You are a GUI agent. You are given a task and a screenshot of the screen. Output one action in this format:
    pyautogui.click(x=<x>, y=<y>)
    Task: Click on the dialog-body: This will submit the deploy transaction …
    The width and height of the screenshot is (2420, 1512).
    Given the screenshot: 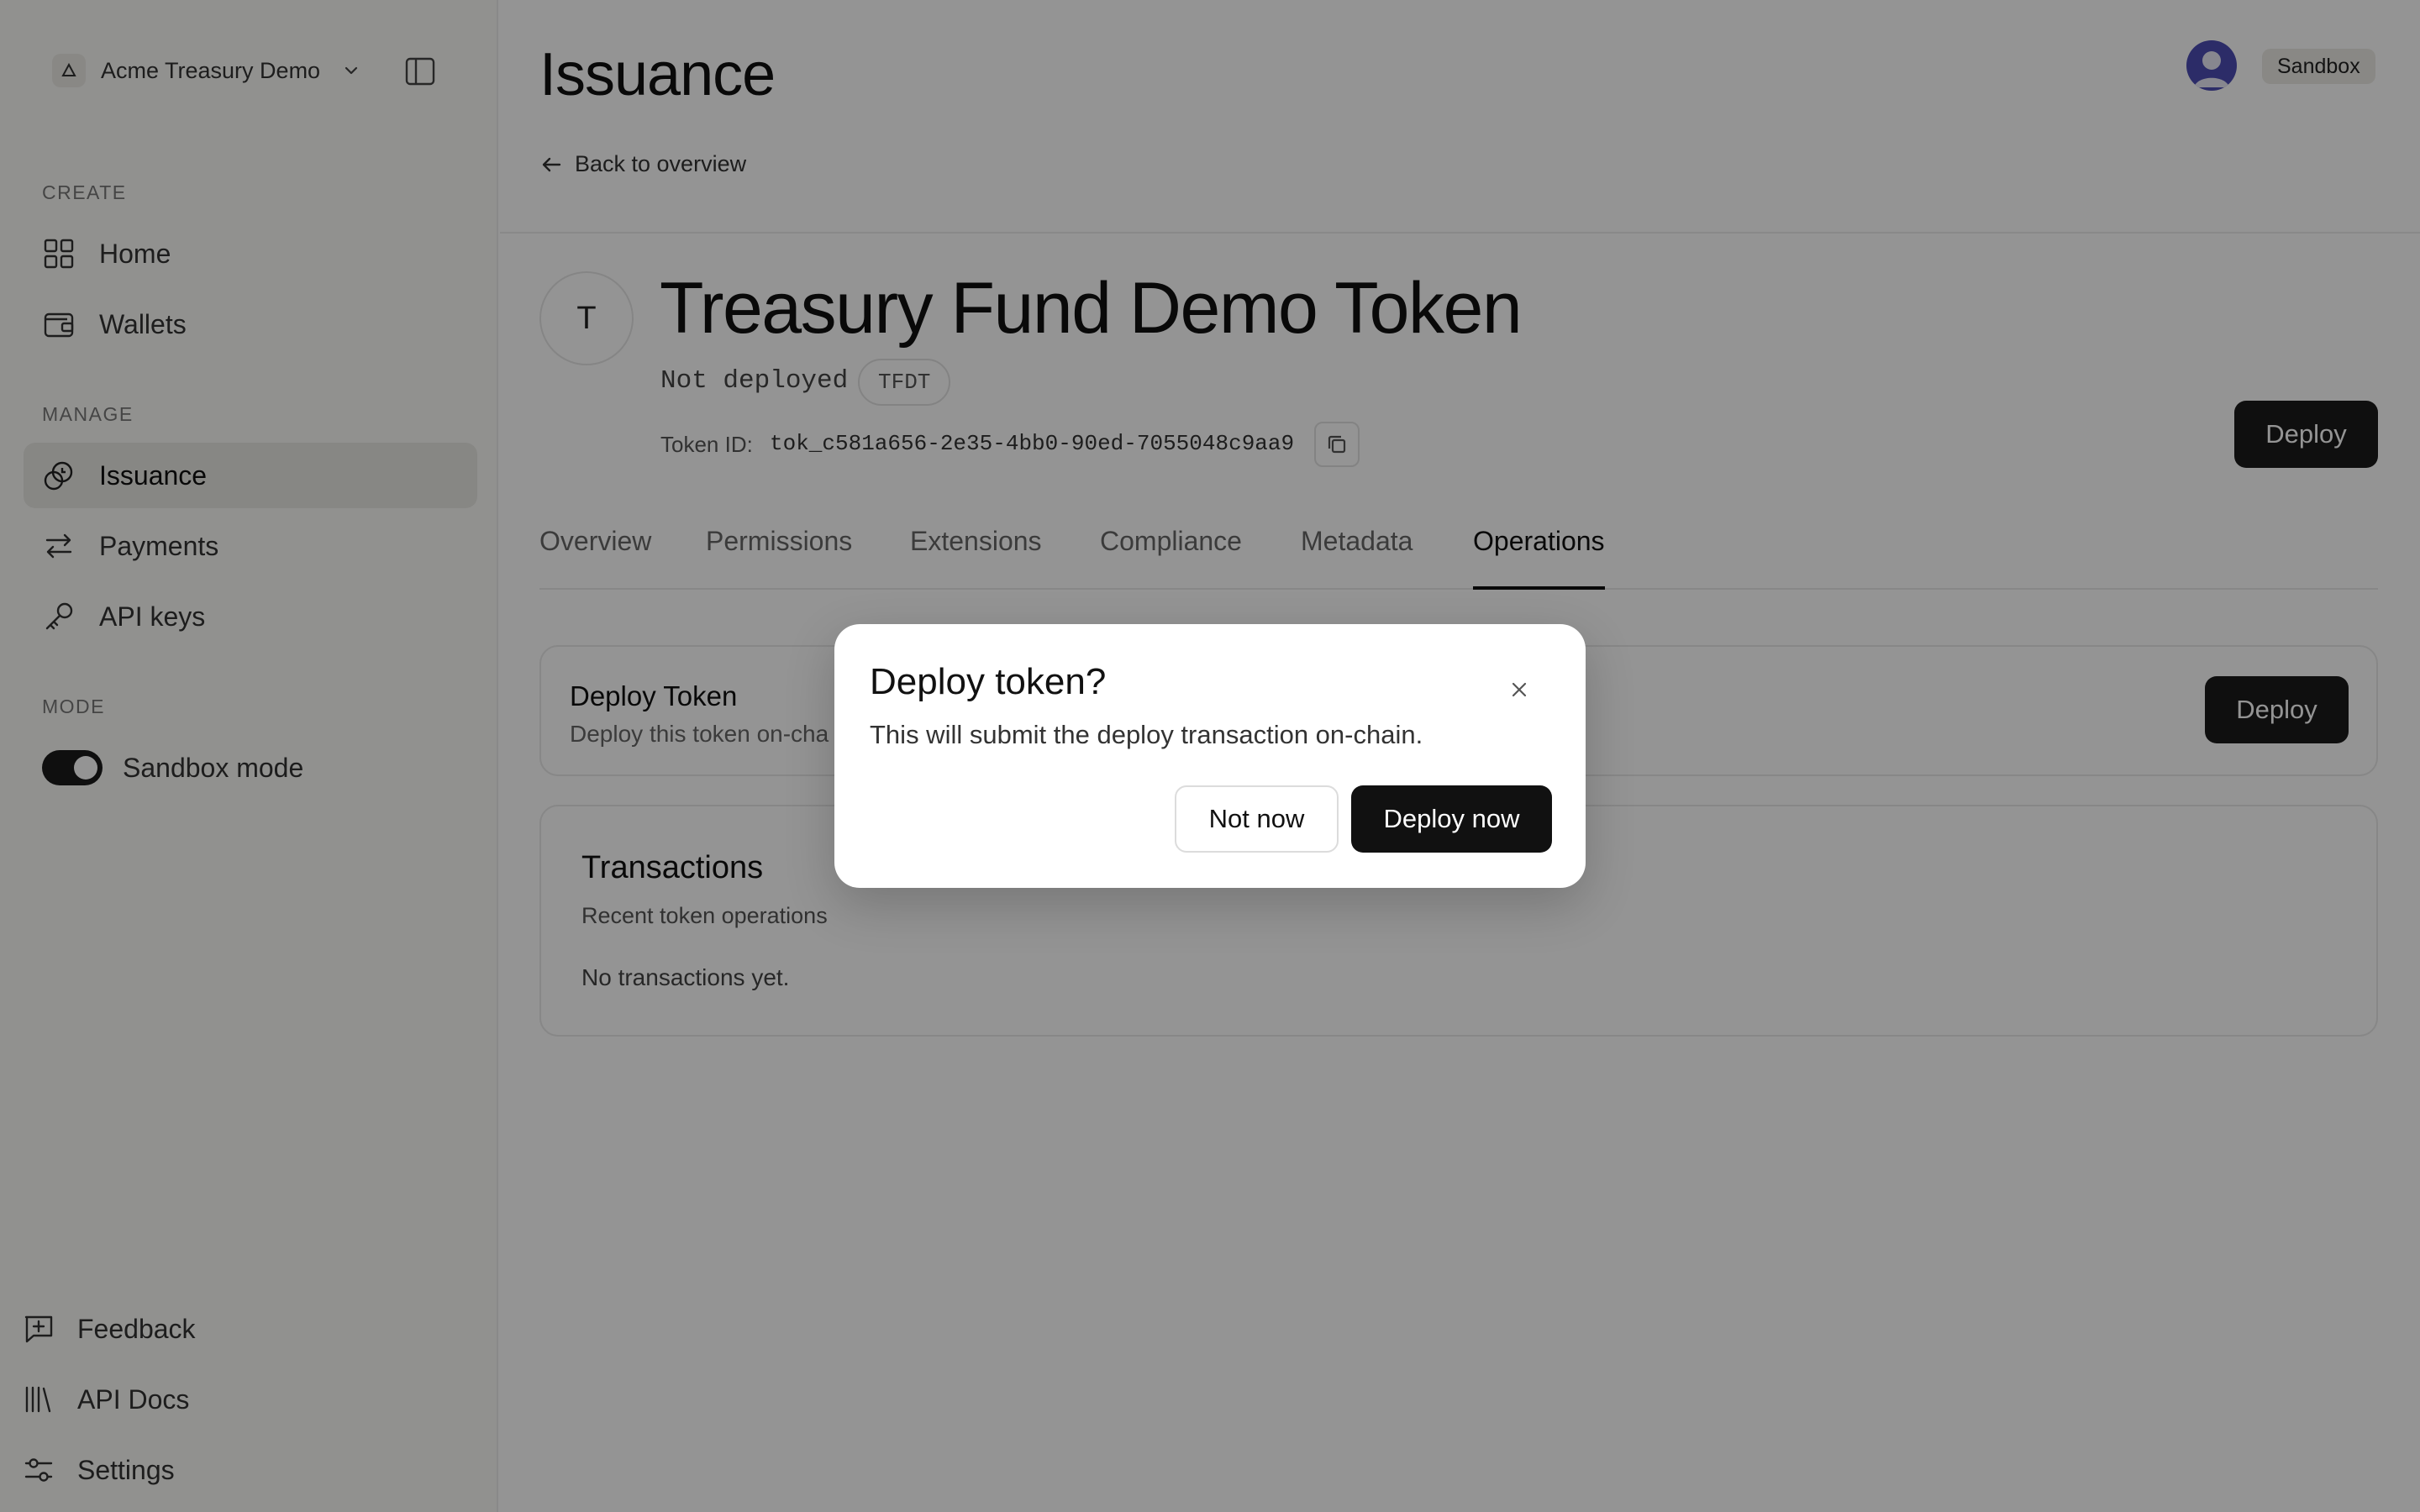 What is the action you would take?
    pyautogui.click(x=1146, y=734)
    